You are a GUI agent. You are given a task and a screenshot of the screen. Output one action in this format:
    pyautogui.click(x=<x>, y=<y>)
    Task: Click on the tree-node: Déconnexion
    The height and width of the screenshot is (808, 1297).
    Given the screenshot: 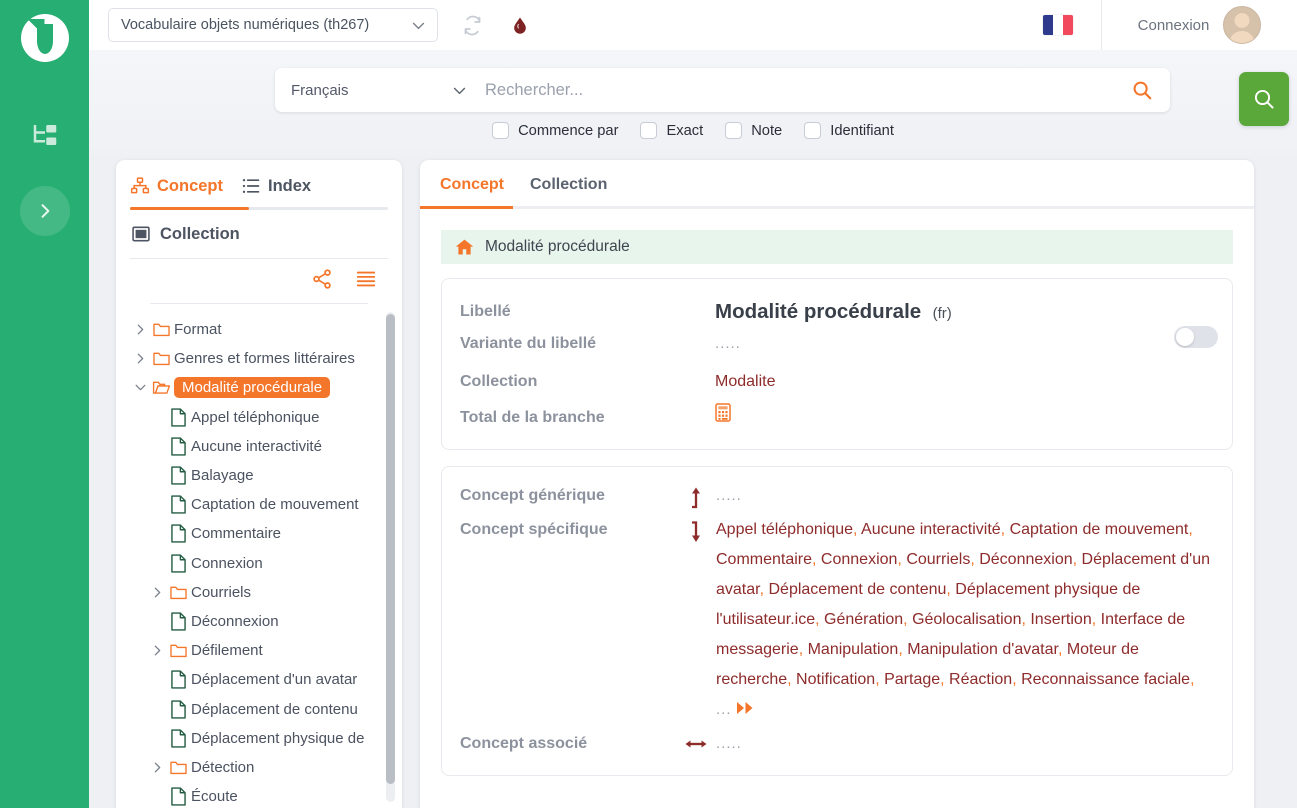 What is the action you would take?
    pyautogui.click(x=259, y=621)
    